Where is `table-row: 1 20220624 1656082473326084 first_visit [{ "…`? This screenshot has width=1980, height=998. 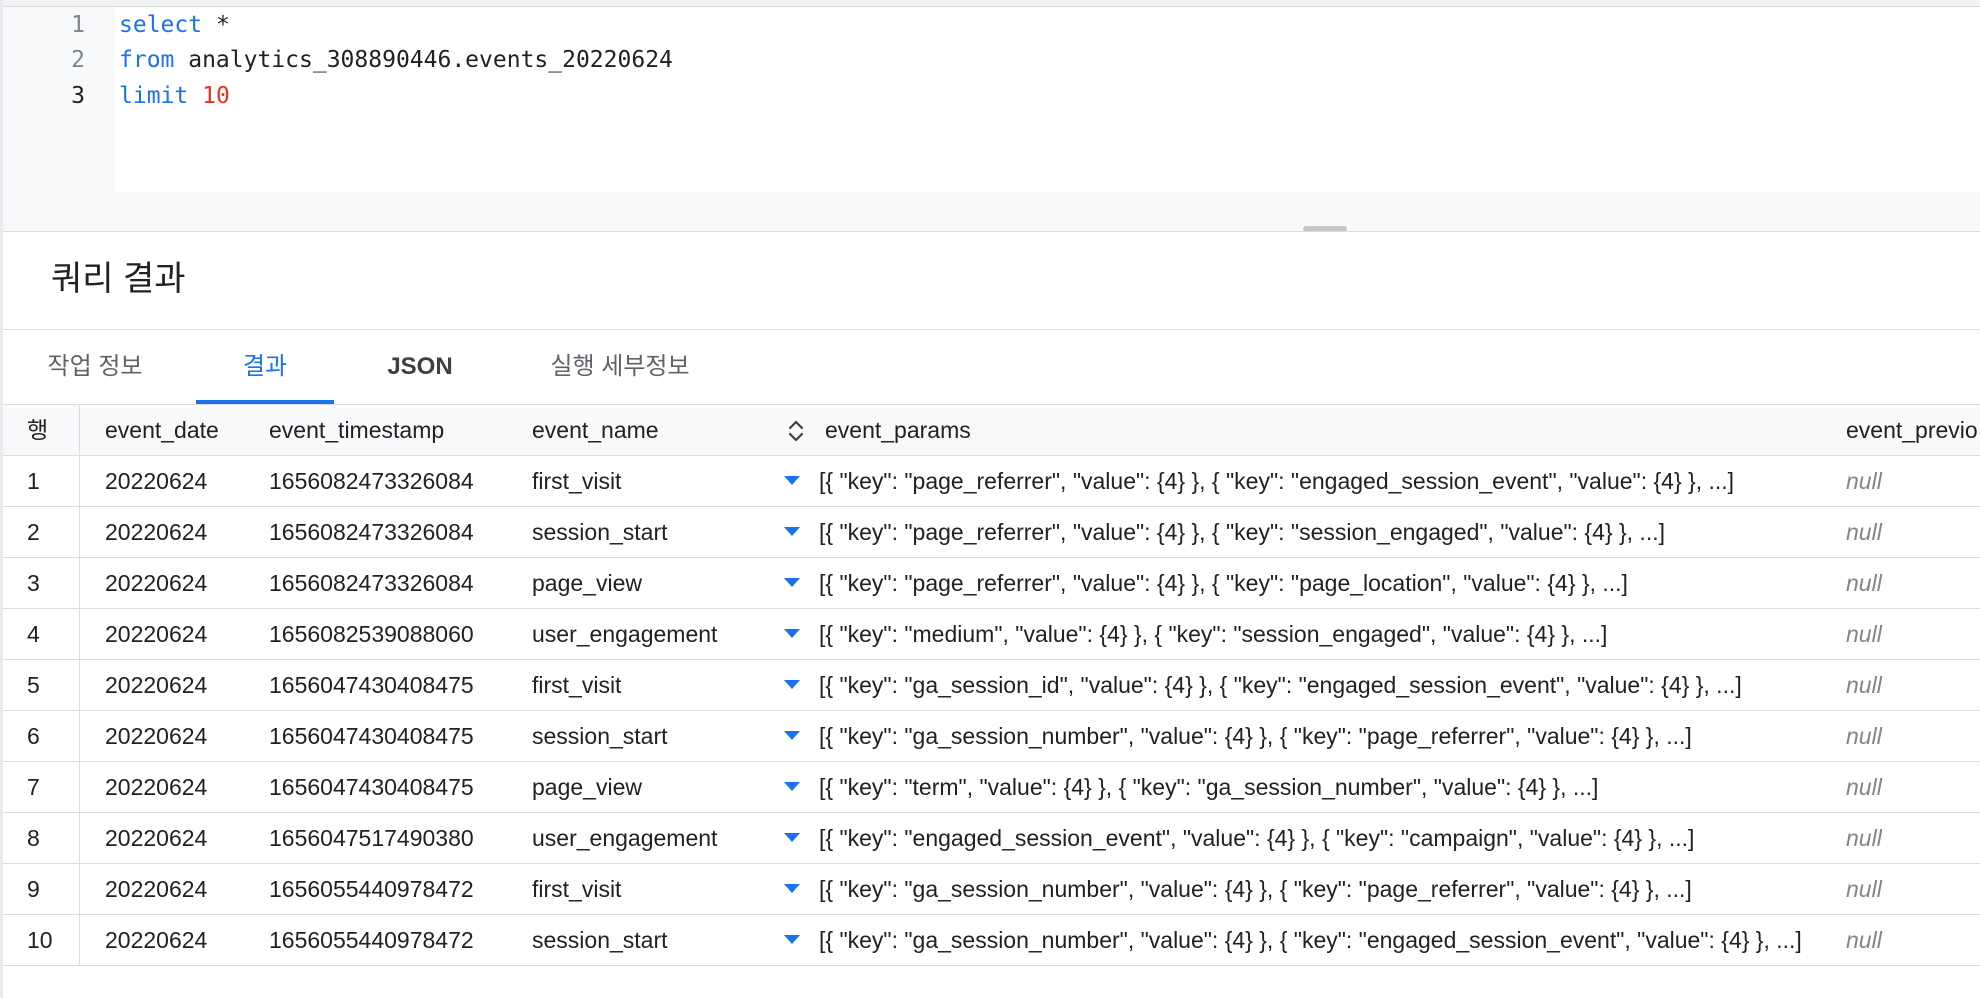
table-row: 1 20220624 1656082473326084 first_visit [{ "… is located at coordinates (991, 481).